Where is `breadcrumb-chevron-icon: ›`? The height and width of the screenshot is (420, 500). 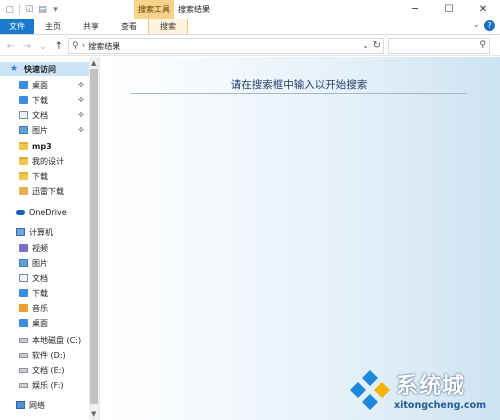 breadcrumb-chevron-icon: › is located at coordinates (84, 46).